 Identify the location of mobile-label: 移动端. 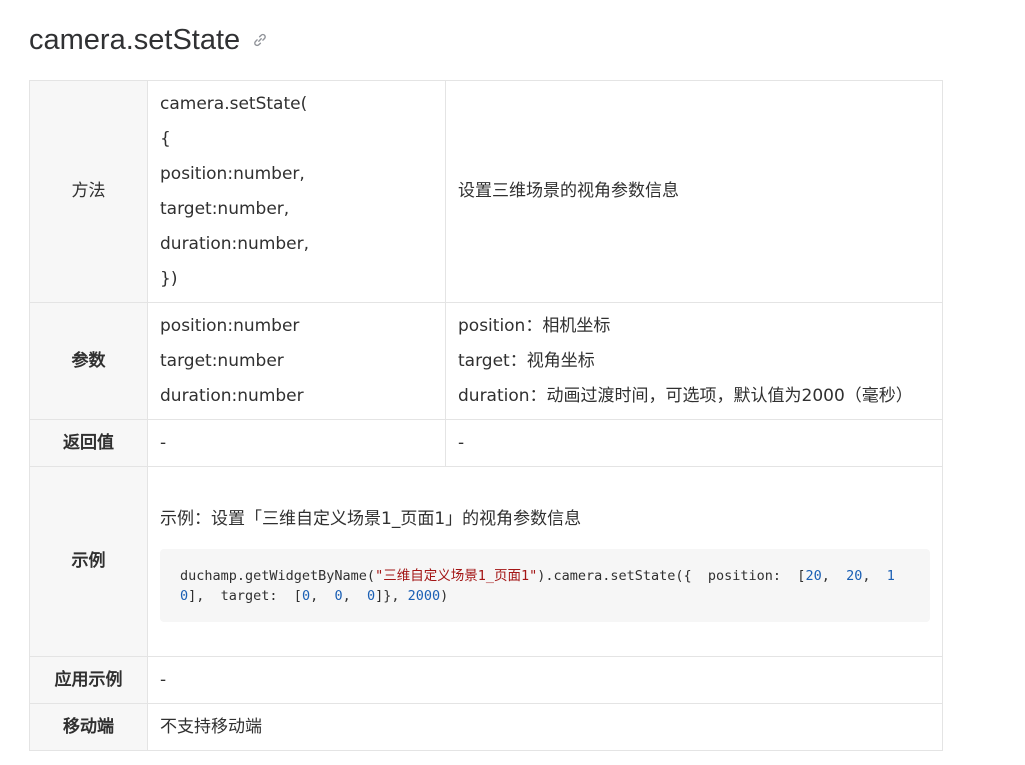
(88, 727).